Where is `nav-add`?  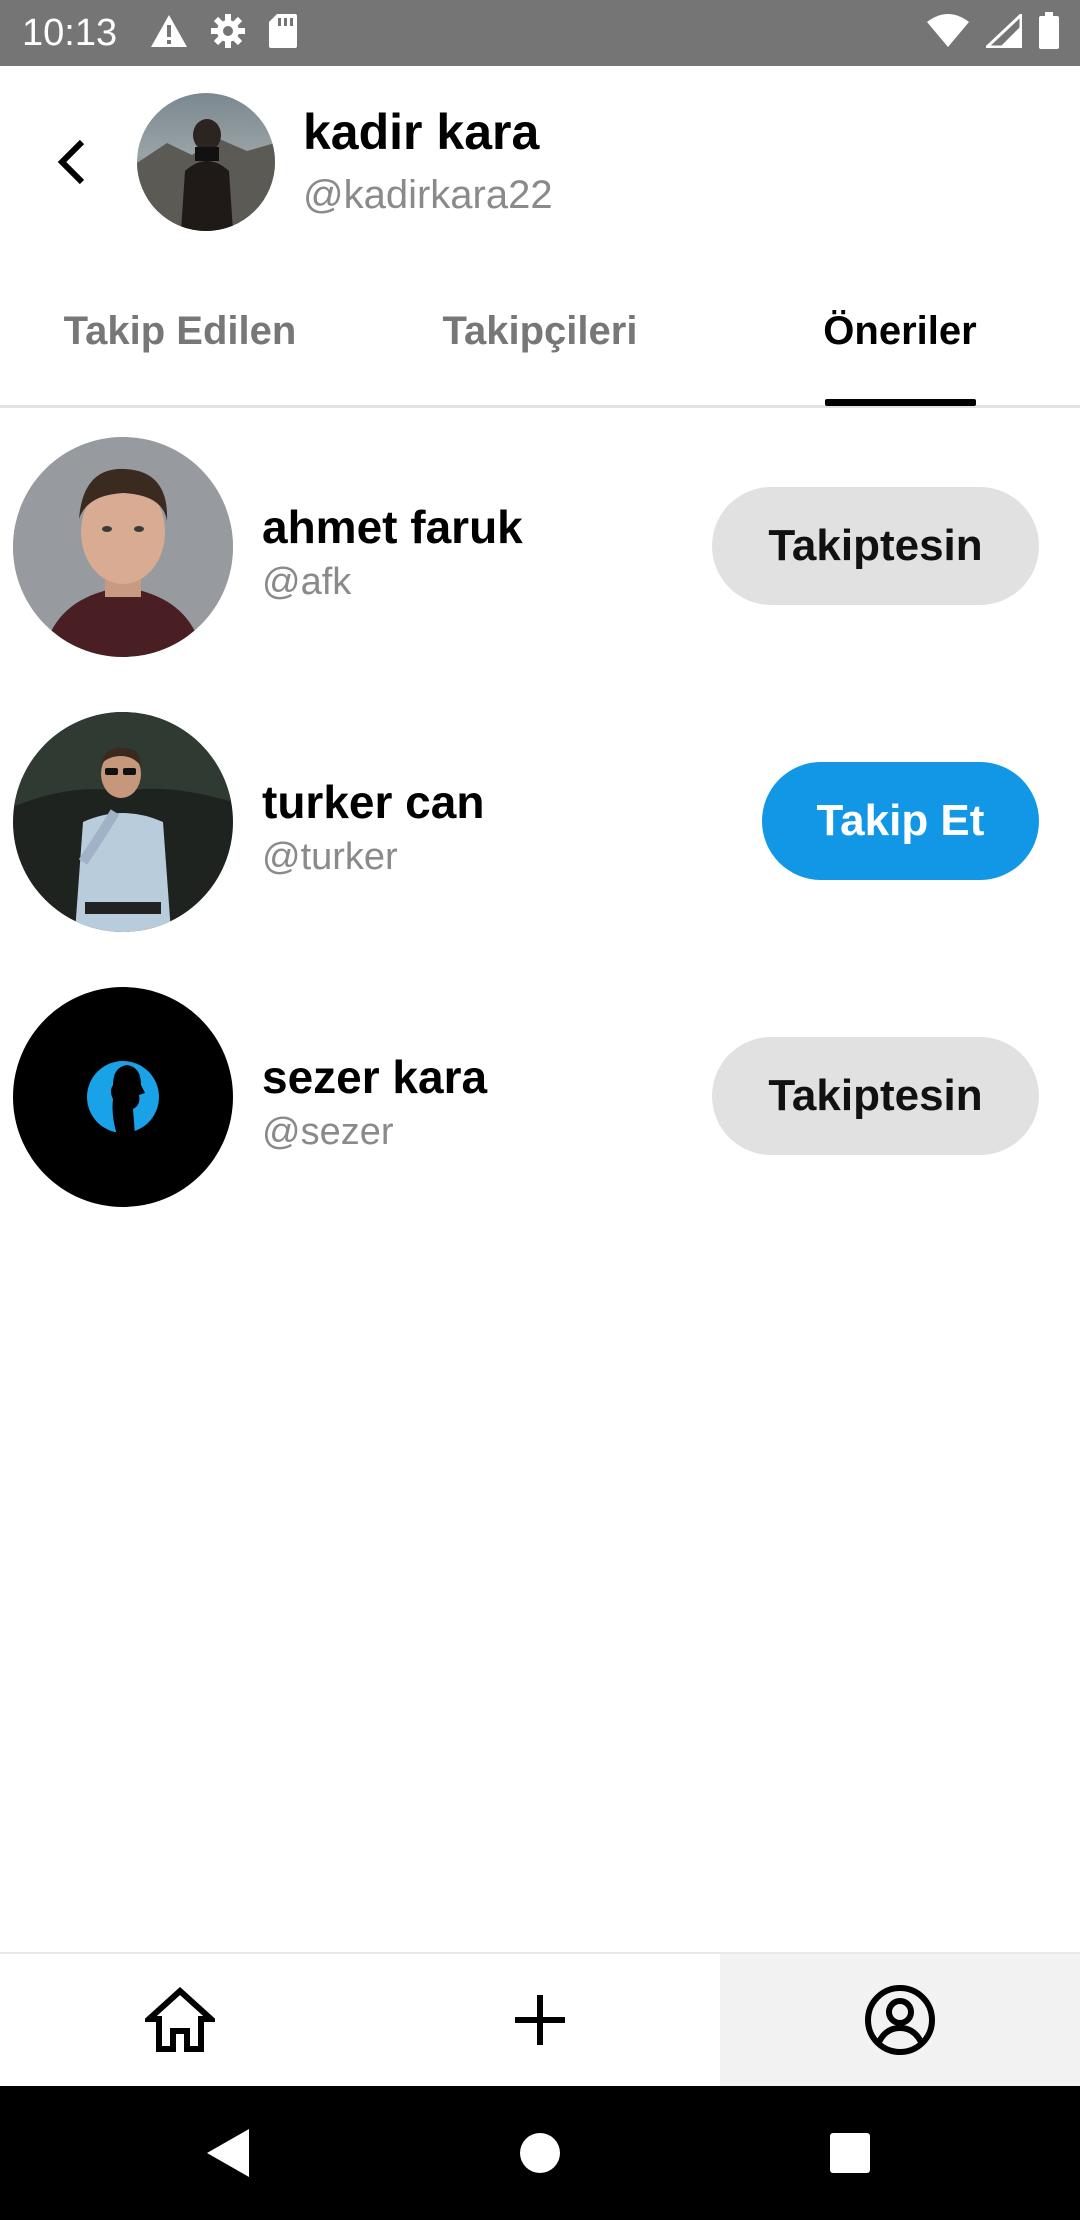 nav-add is located at coordinates (540, 2020).